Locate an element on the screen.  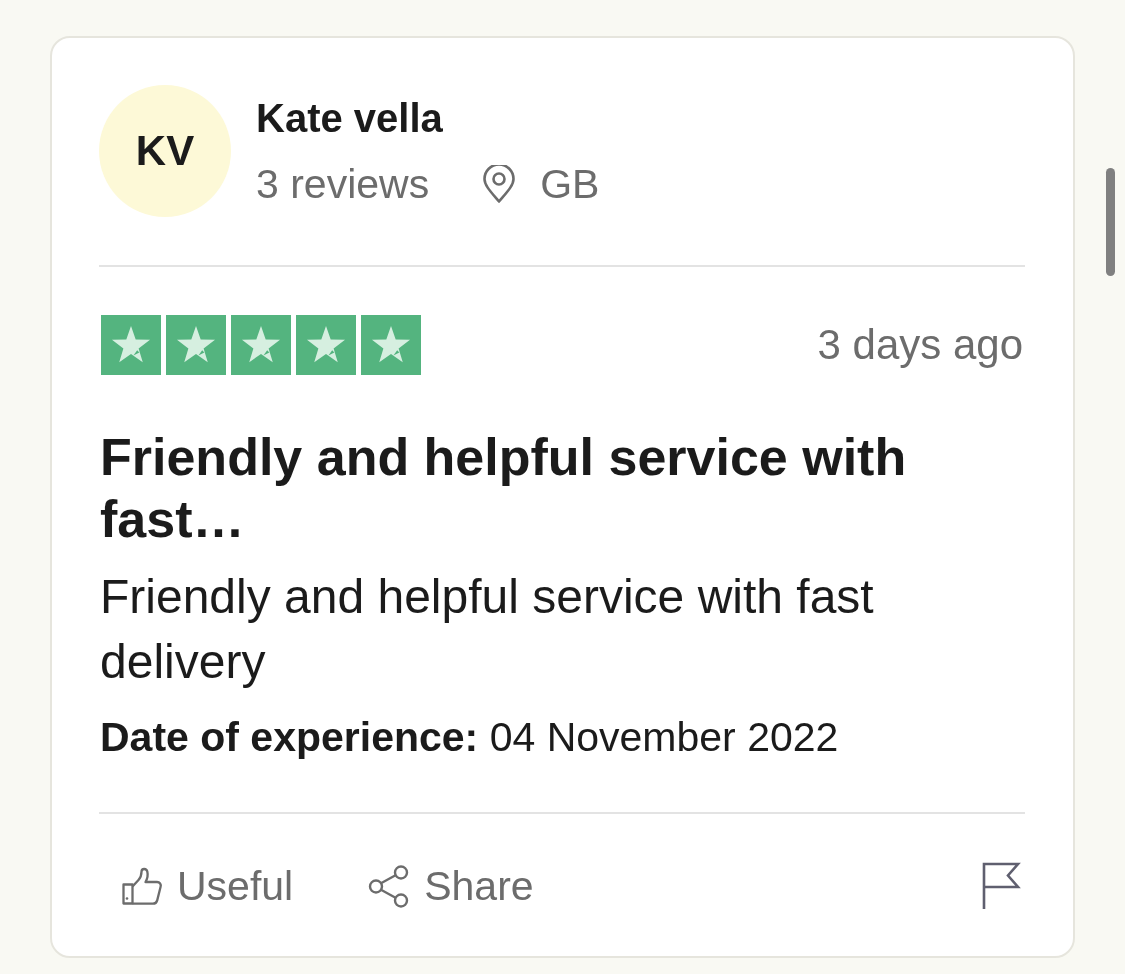
flag-icon is located at coordinates (1001, 886).